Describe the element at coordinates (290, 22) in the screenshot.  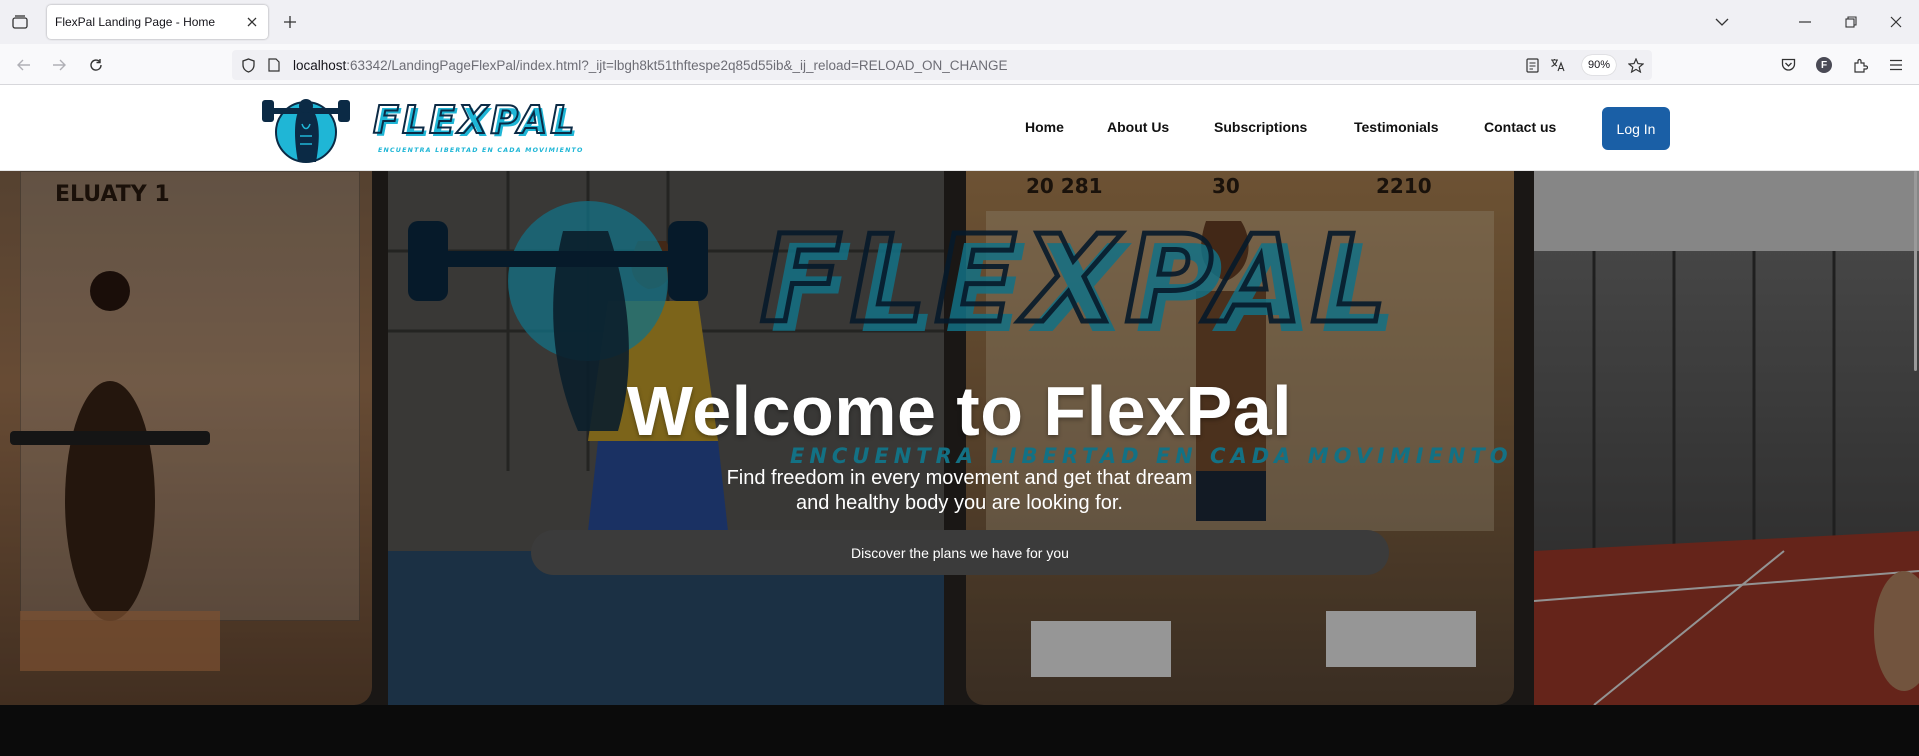
I see `new-tab-icon` at that location.